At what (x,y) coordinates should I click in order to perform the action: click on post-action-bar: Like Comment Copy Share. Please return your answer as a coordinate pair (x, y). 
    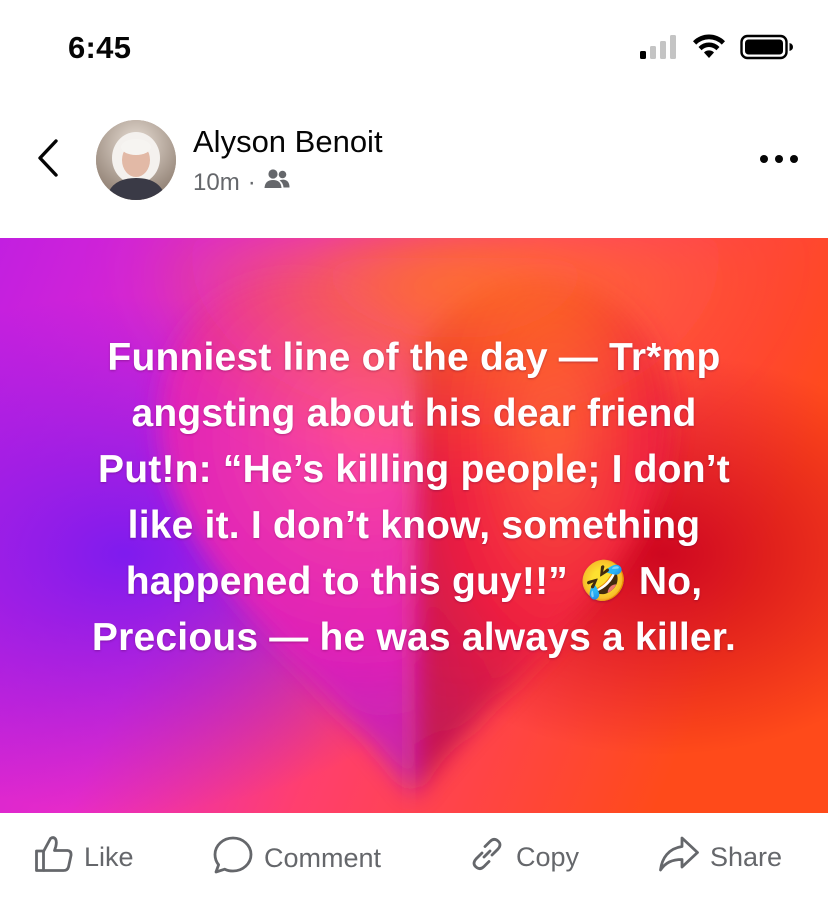
    Looking at the image, I should click on (414, 858).